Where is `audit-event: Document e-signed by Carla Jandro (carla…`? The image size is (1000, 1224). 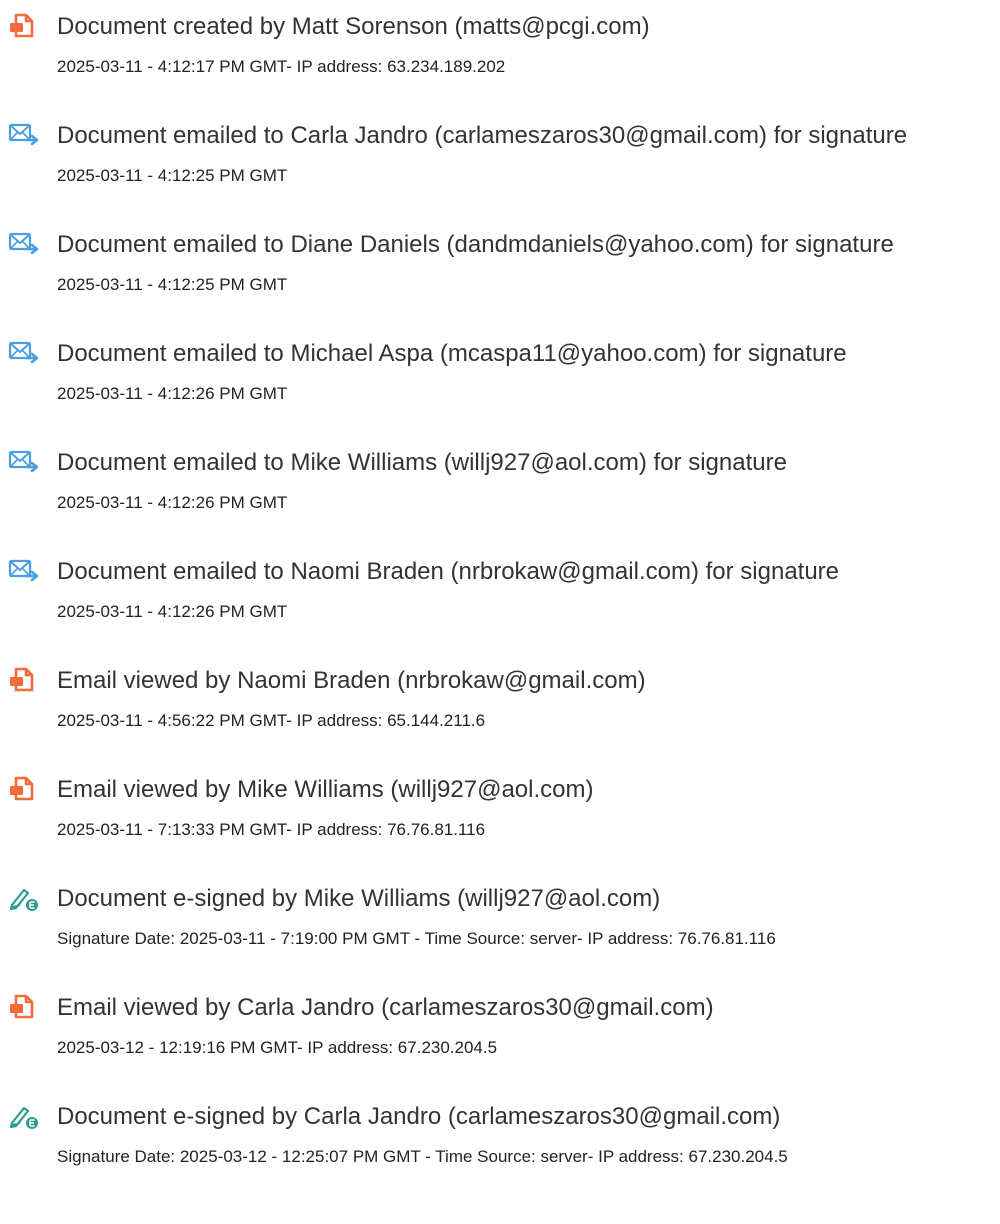 audit-event: Document e-signed by Carla Jandro (carla… is located at coordinates (500, 1134).